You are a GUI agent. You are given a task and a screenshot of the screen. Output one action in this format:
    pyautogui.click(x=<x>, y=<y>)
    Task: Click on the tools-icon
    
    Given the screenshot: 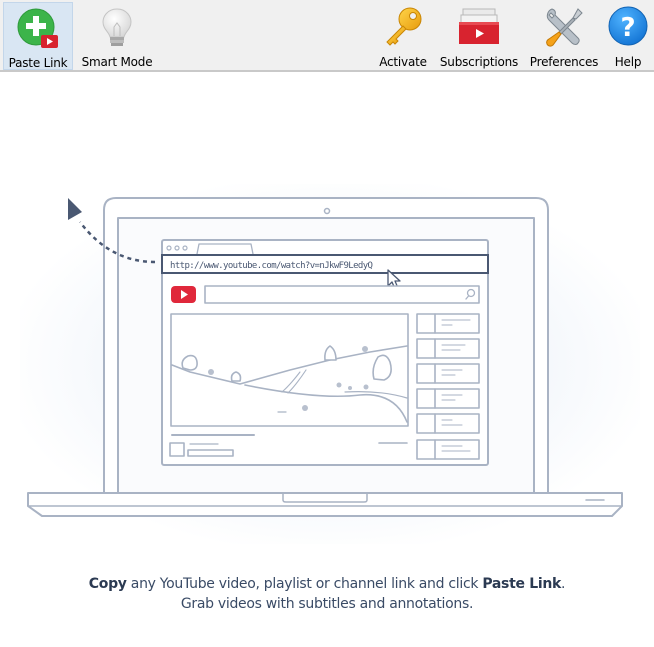 What is the action you would take?
    pyautogui.click(x=564, y=27)
    